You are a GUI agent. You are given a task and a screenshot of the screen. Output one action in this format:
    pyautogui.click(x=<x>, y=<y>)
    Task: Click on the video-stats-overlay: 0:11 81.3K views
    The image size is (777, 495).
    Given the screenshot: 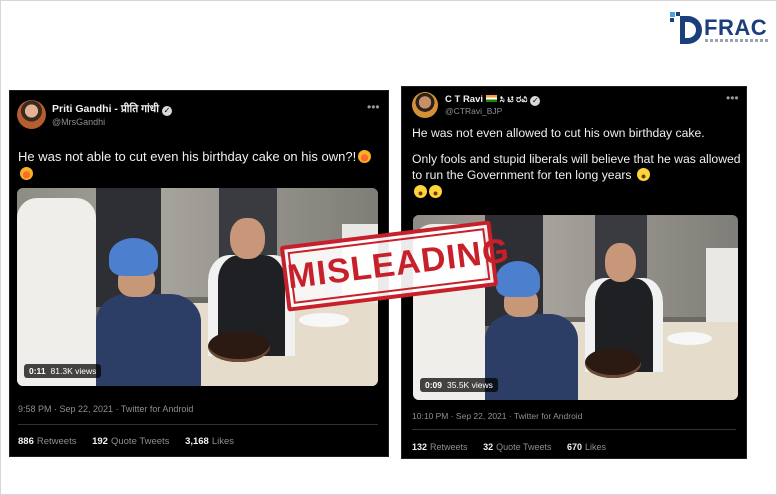 What is the action you would take?
    pyautogui.click(x=63, y=371)
    